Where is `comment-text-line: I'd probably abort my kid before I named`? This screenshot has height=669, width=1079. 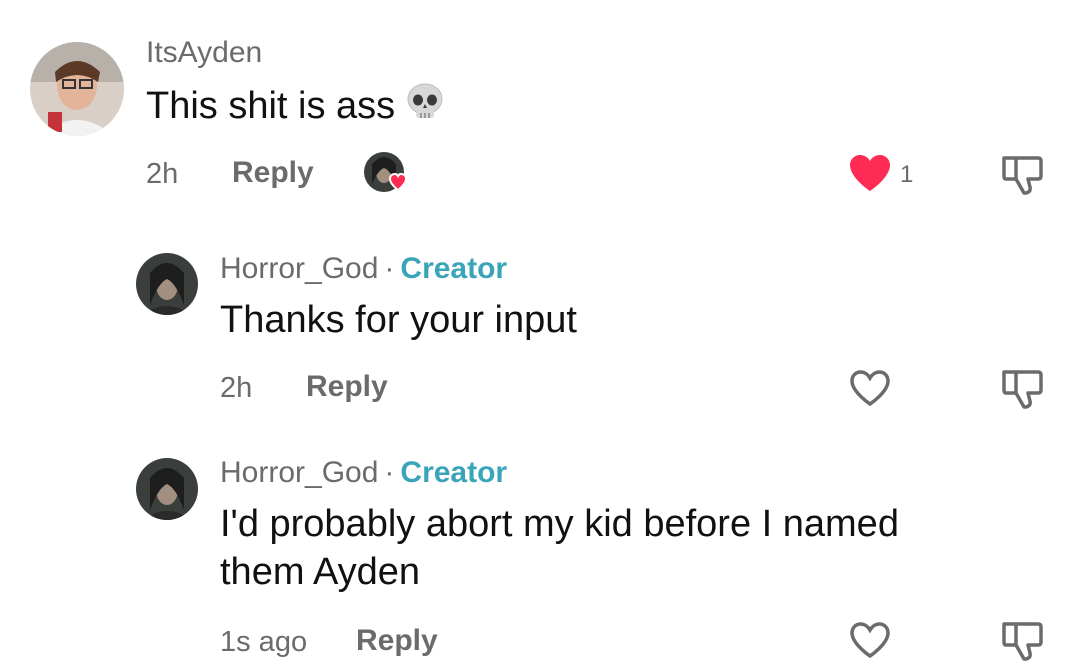
comment-text-line: I'd probably abort my kid before I named is located at coordinates (559, 524).